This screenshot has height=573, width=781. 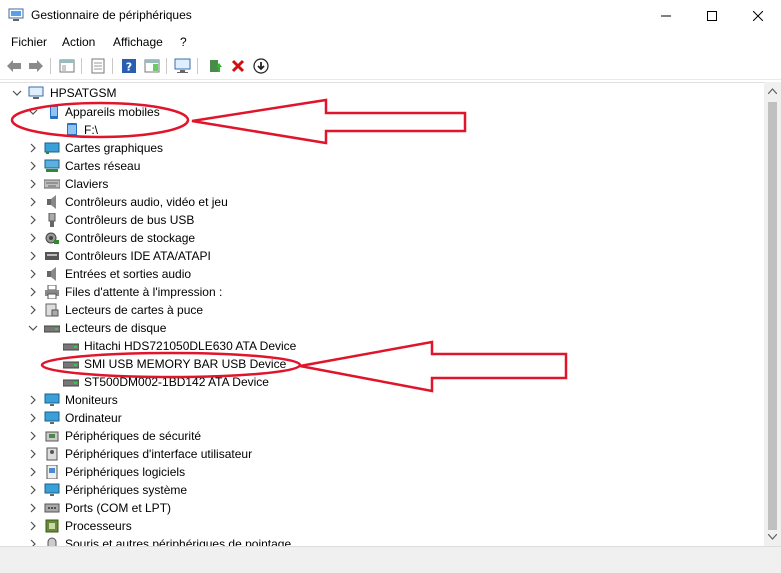 I want to click on vertical-scrollbar, so click(x=772, y=314).